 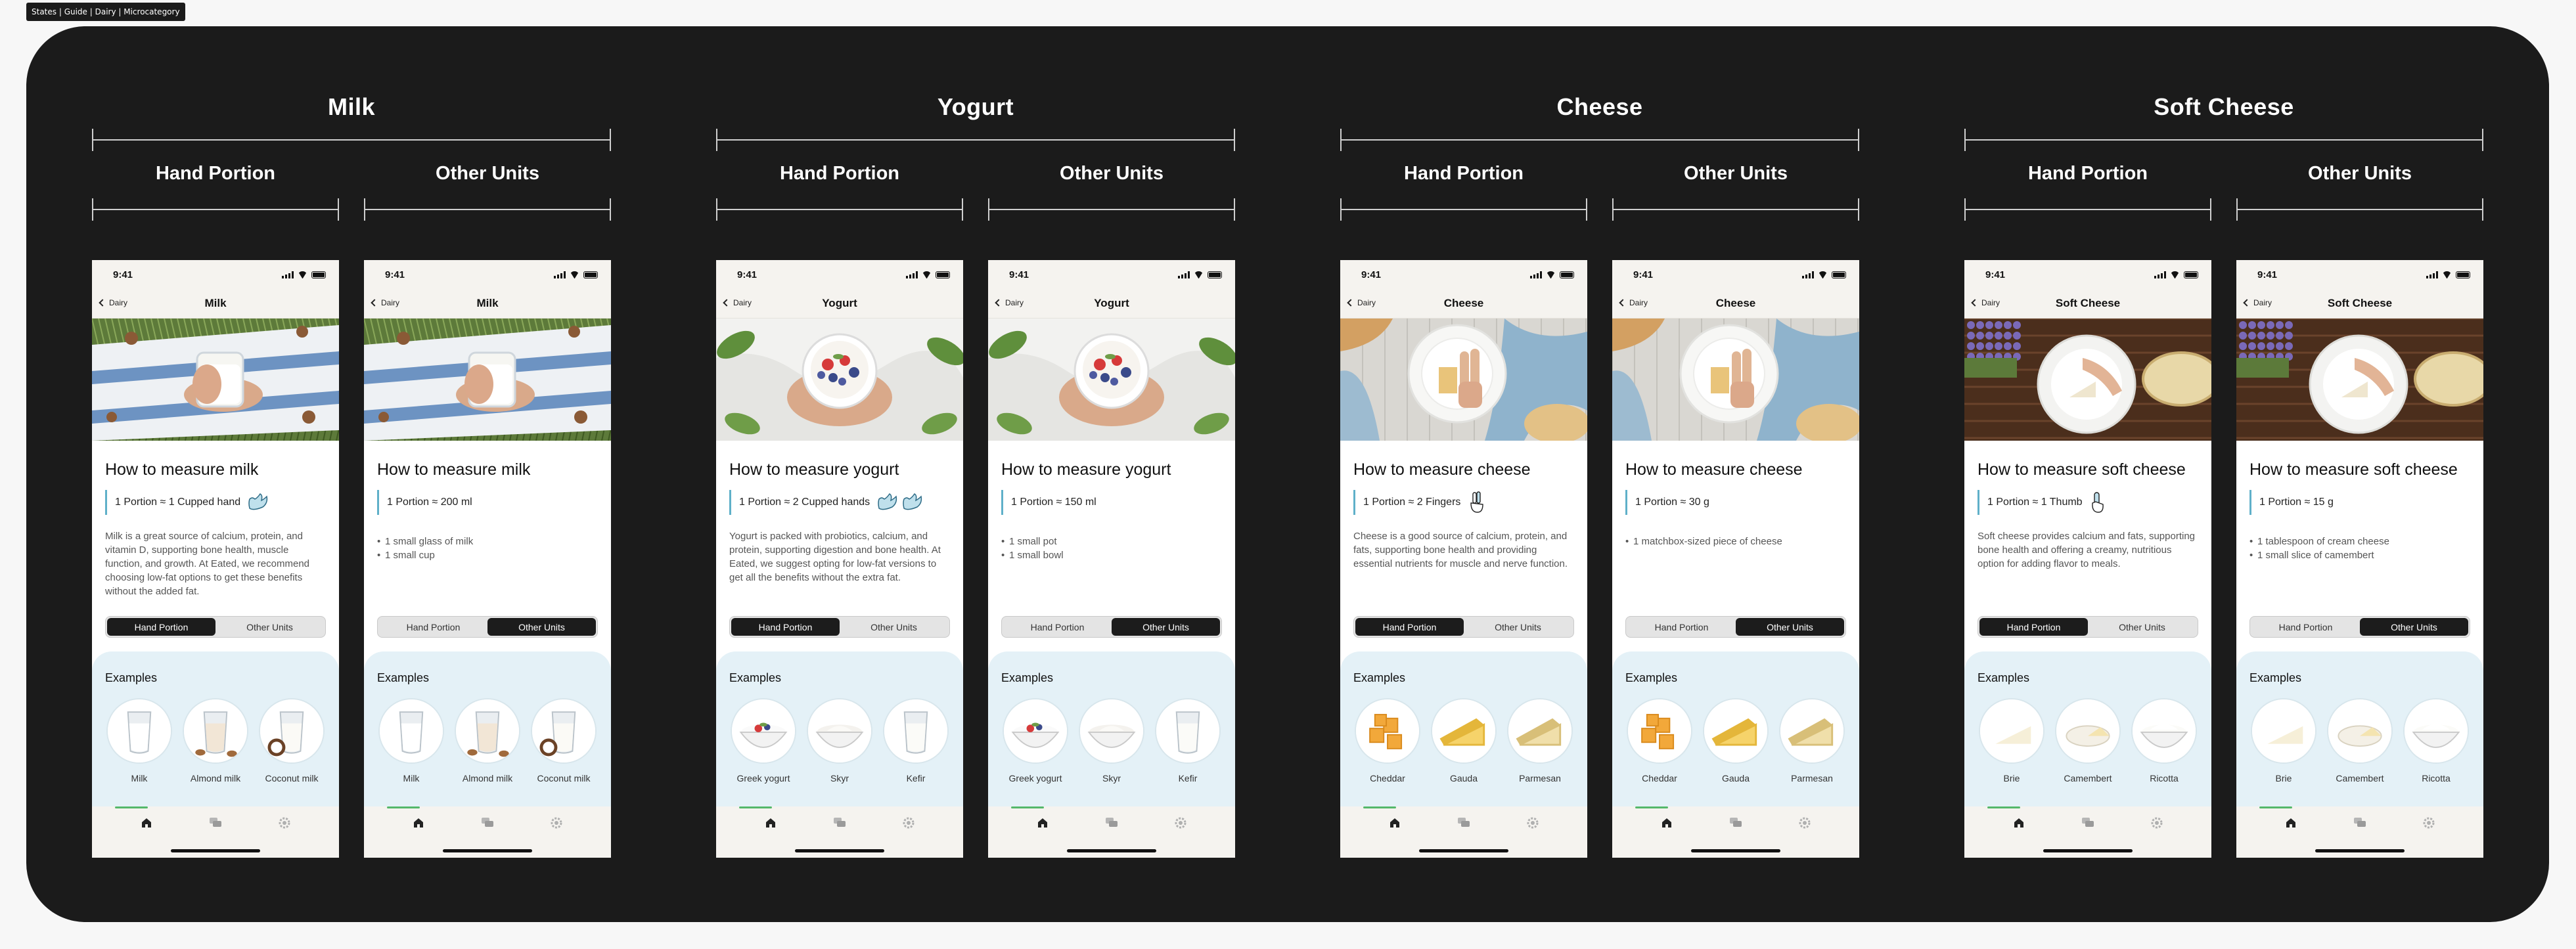 What do you see at coordinates (839, 380) in the screenshot?
I see `yogurt-hero-image` at bounding box center [839, 380].